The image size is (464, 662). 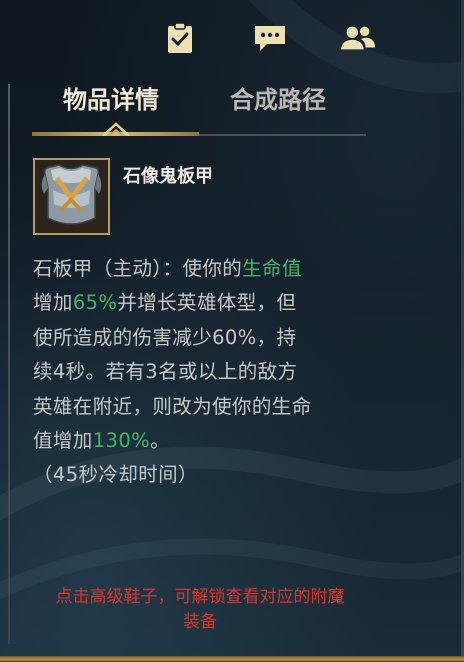 What do you see at coordinates (63, 441) in the screenshot?
I see `description-text: 值增加` at bounding box center [63, 441].